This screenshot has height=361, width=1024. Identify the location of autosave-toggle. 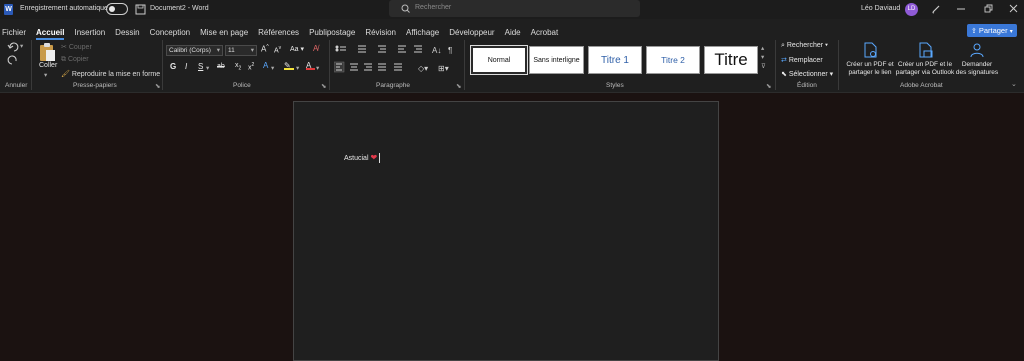
(117, 9).